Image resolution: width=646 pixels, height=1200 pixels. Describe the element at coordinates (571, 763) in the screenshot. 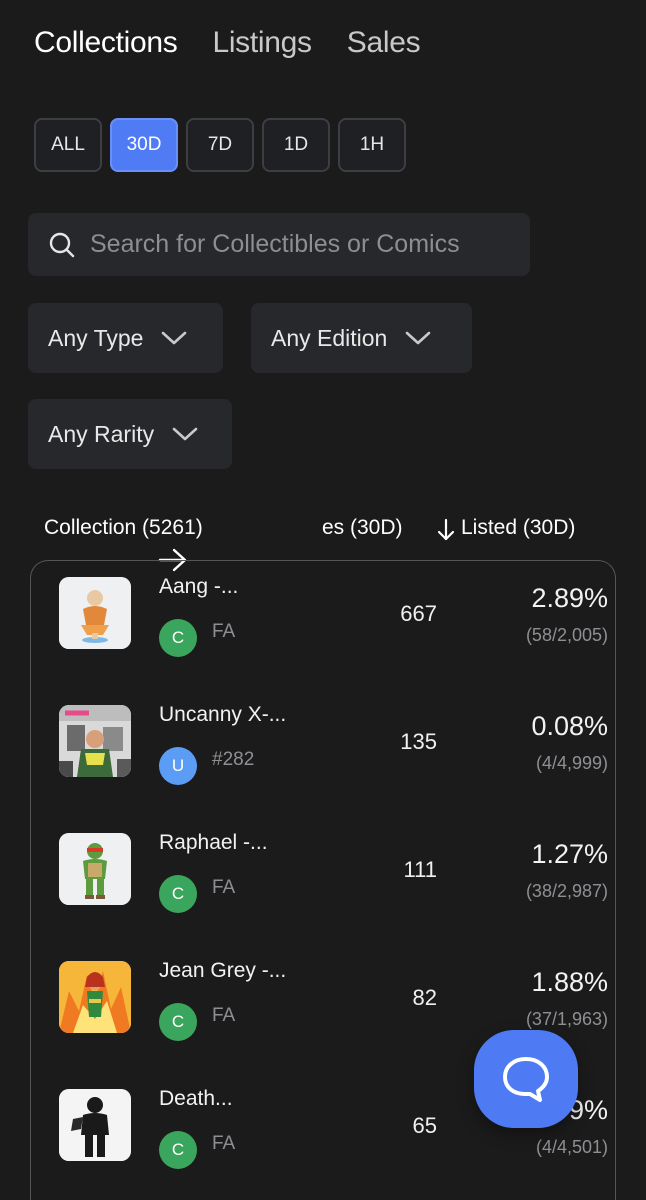

I see `listed-ratio: (4/4,999)` at that location.